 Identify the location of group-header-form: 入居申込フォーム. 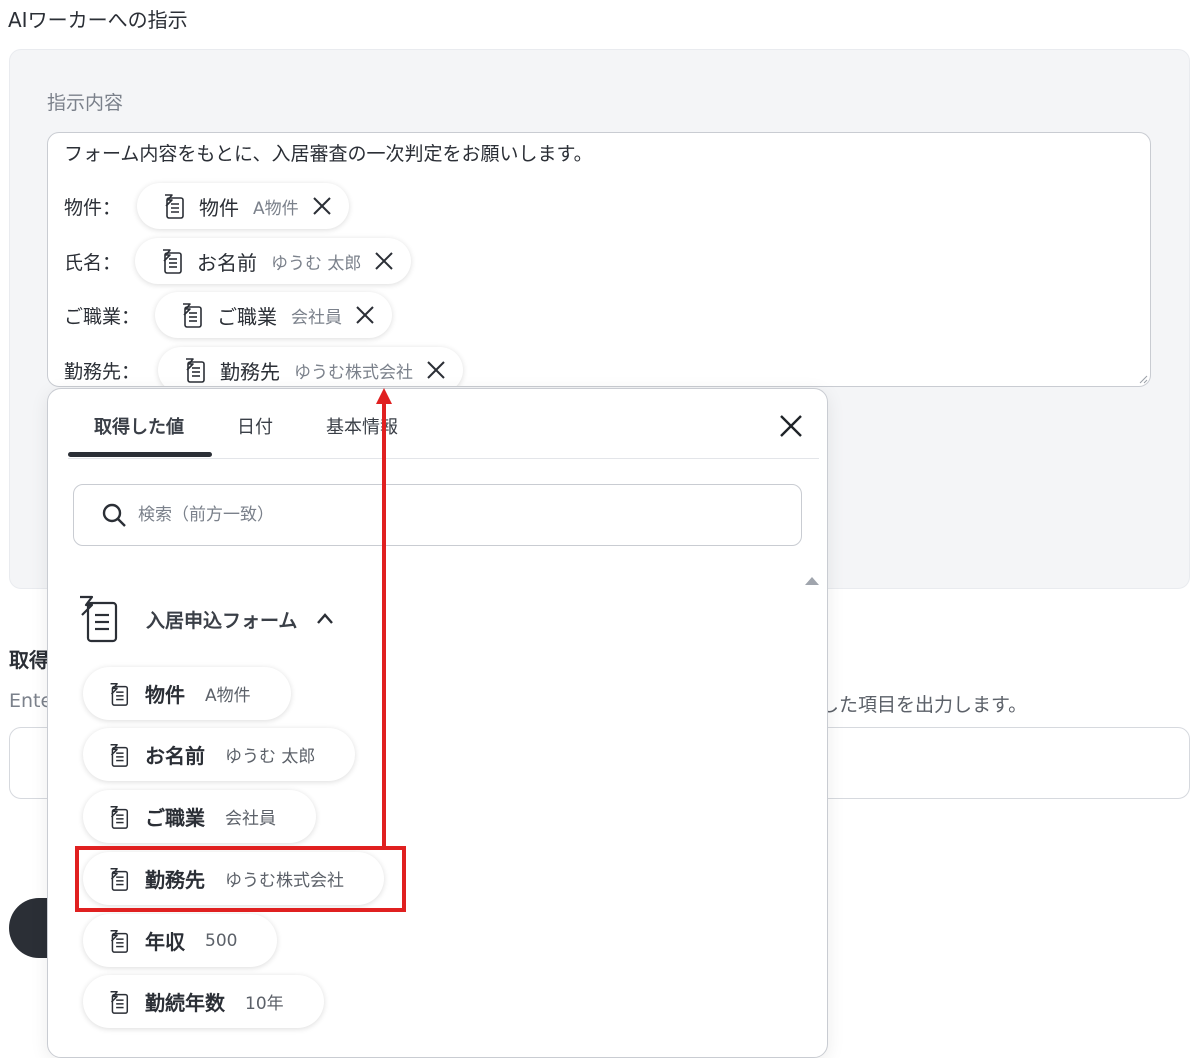
(205, 619).